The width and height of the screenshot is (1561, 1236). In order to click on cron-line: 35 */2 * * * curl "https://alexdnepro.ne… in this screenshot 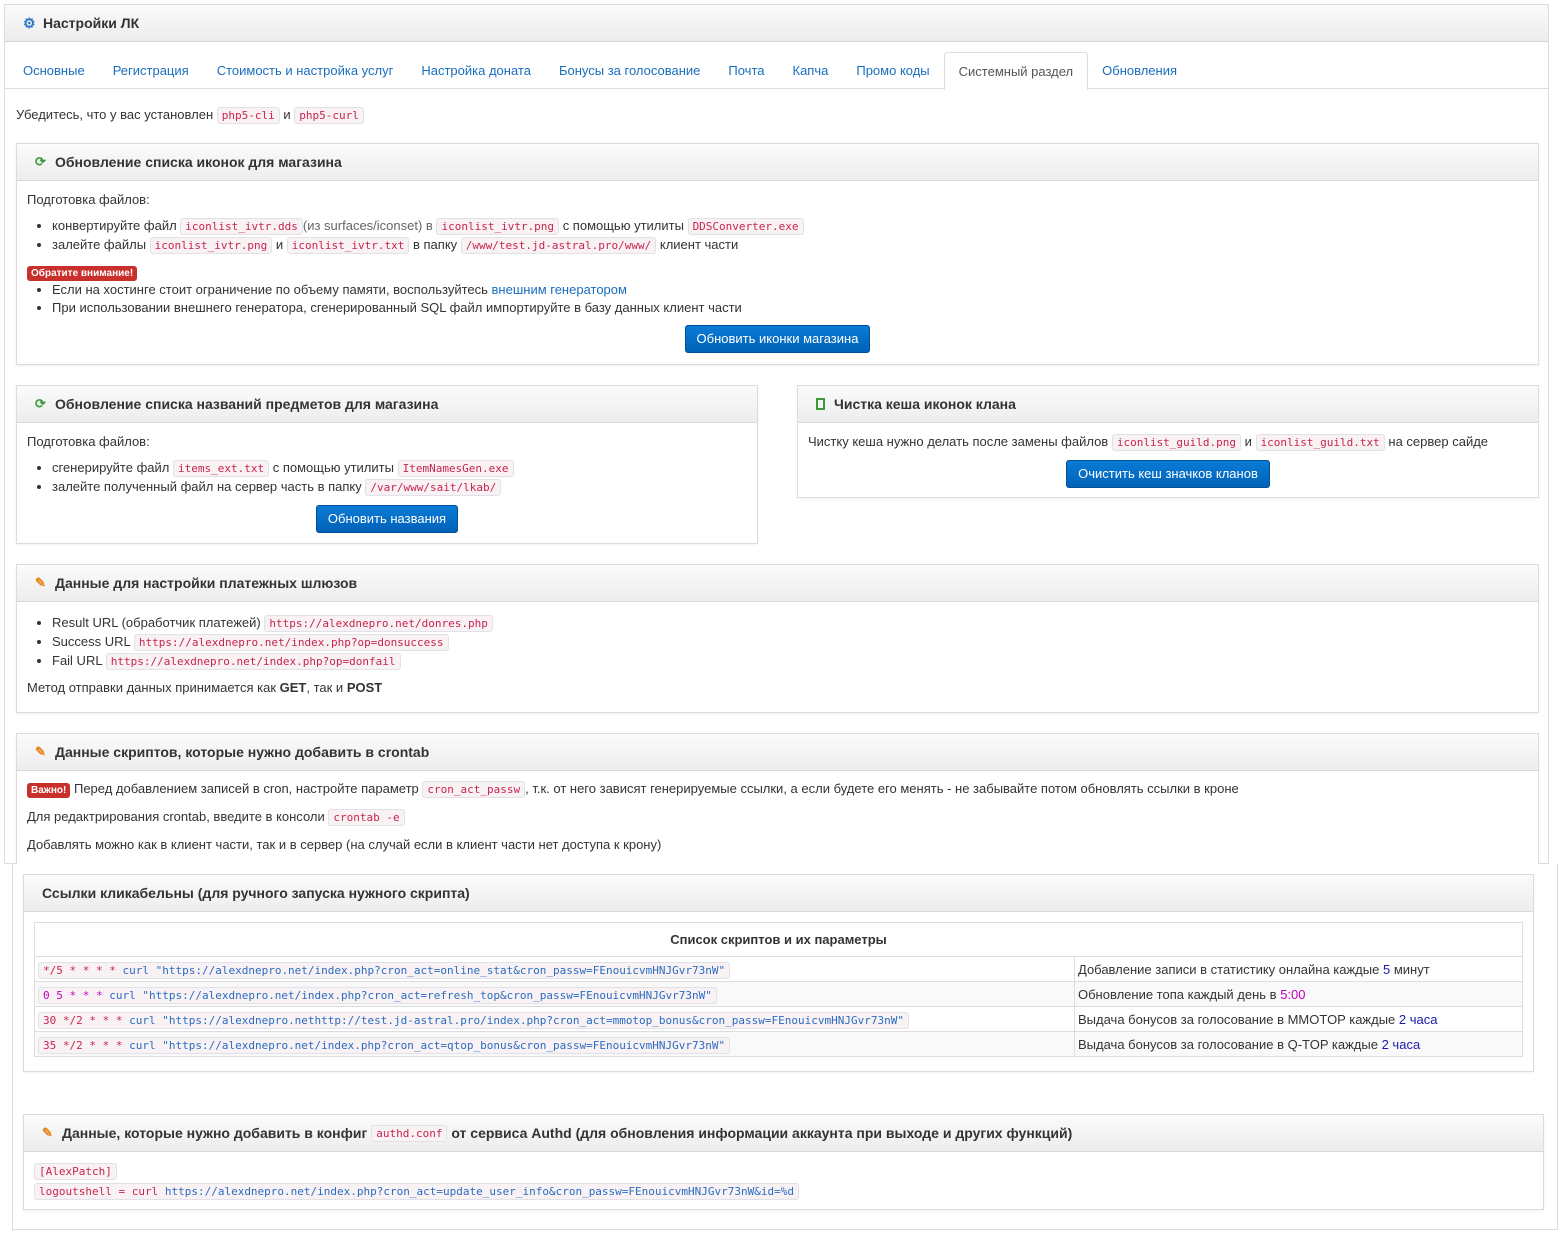, I will do `click(384, 1045)`.